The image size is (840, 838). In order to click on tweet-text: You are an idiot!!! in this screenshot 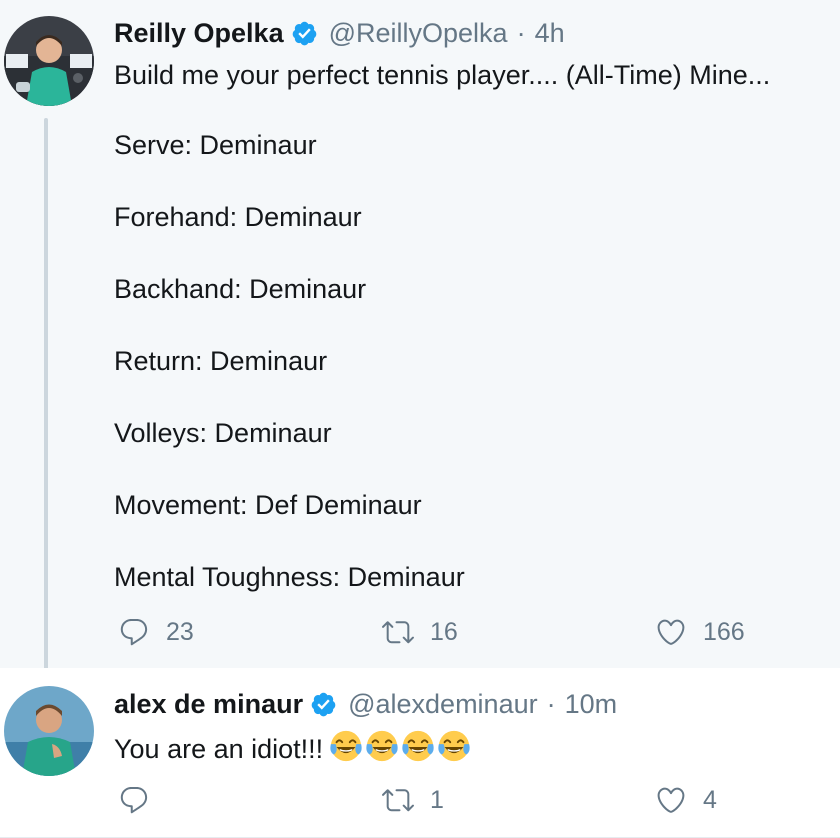, I will do `click(219, 749)`.